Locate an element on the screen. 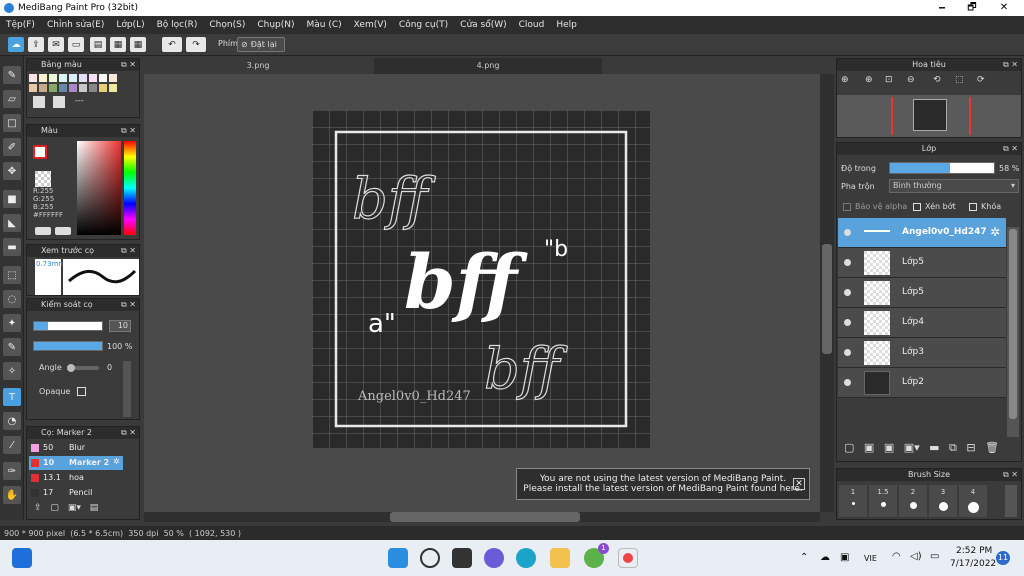 This screenshot has width=1024, height=576. transparent-swatch is located at coordinates (43, 179).